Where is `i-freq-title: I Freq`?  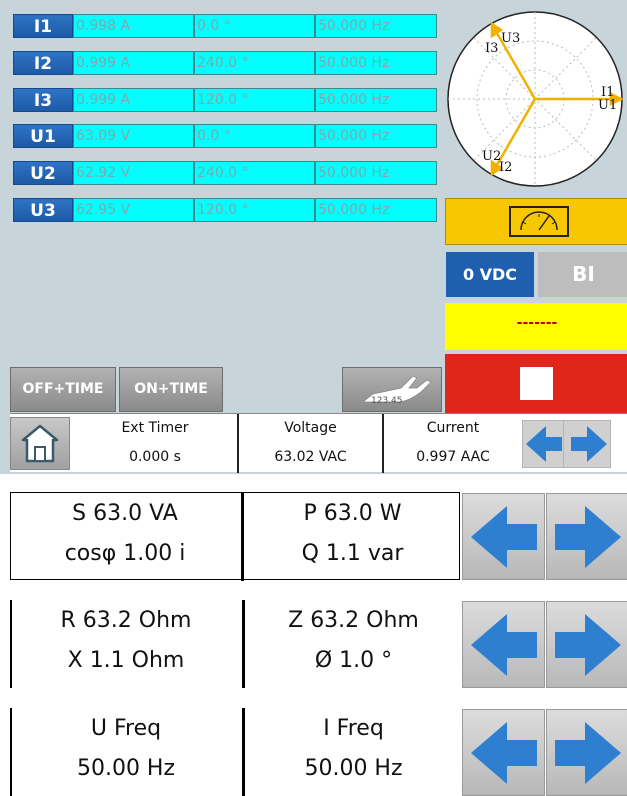
i-freq-title: I Freq is located at coordinates (353, 728).